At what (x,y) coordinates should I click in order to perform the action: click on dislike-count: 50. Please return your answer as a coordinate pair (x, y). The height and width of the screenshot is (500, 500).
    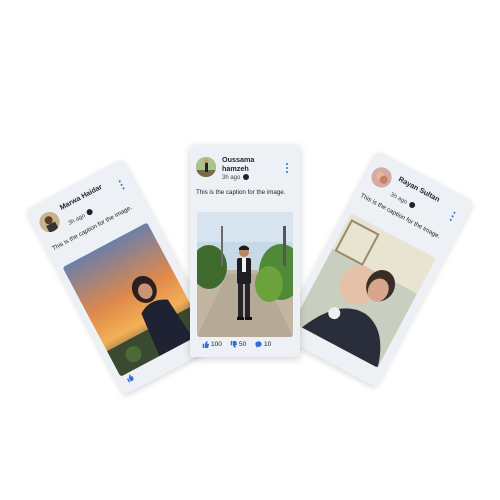
    Looking at the image, I should click on (243, 344).